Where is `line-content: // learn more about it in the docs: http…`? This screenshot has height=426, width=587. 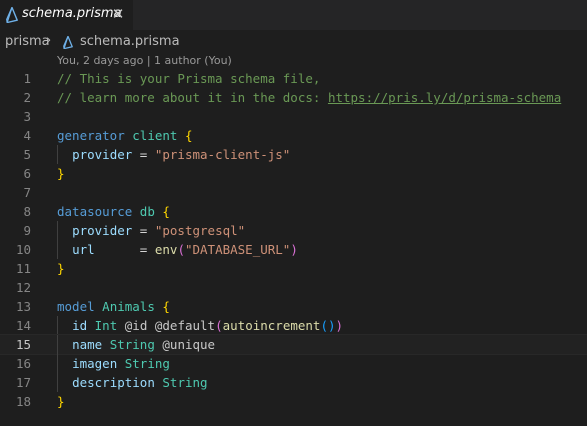 line-content: // learn more about it in the docs: http… is located at coordinates (309, 97).